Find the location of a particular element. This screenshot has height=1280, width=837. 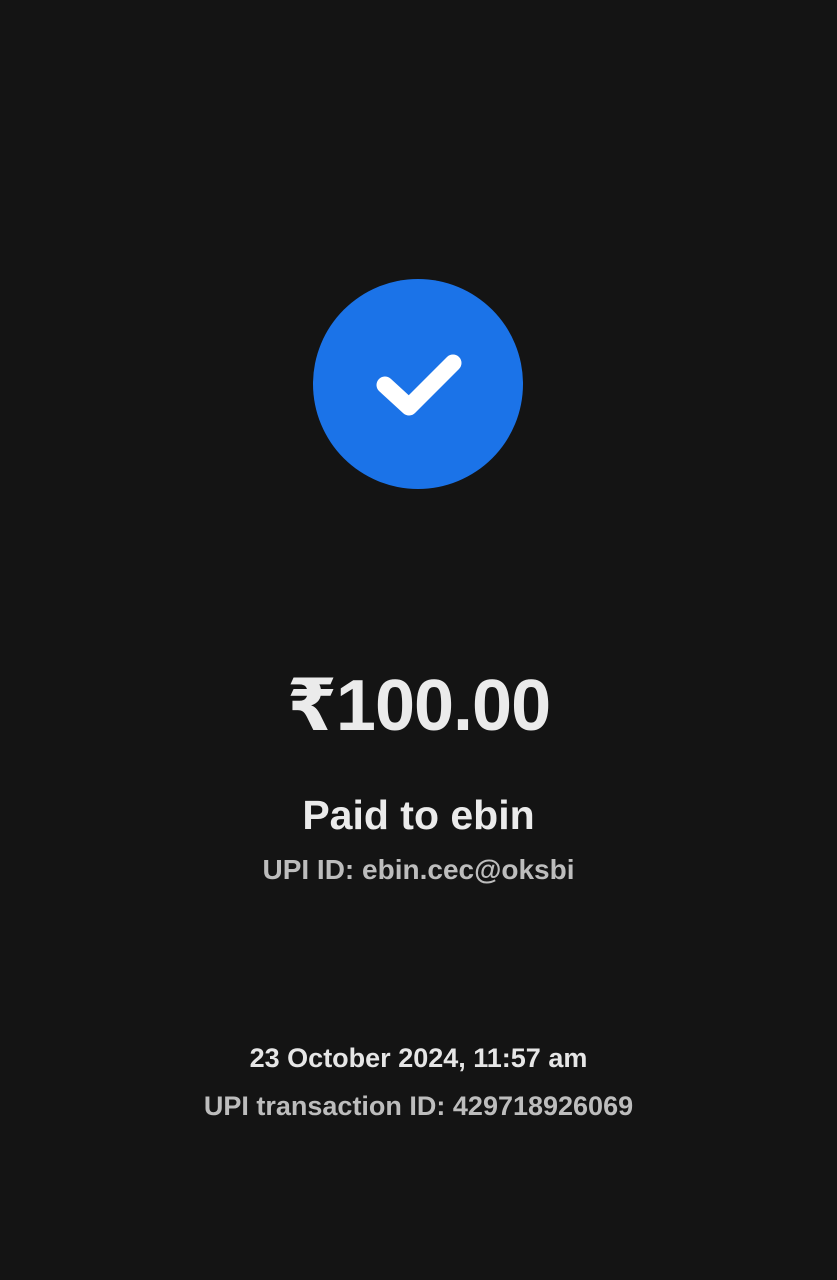

transaction-datetime: 23 October 2024, 11:57 am is located at coordinates (418, 1058).